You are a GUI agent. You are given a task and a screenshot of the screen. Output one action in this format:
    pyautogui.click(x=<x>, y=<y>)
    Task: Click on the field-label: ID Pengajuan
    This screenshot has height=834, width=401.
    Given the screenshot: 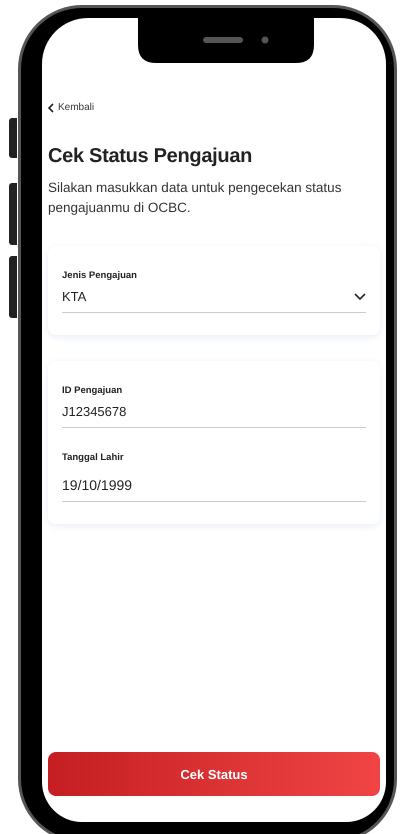 What is the action you would take?
    pyautogui.click(x=93, y=390)
    